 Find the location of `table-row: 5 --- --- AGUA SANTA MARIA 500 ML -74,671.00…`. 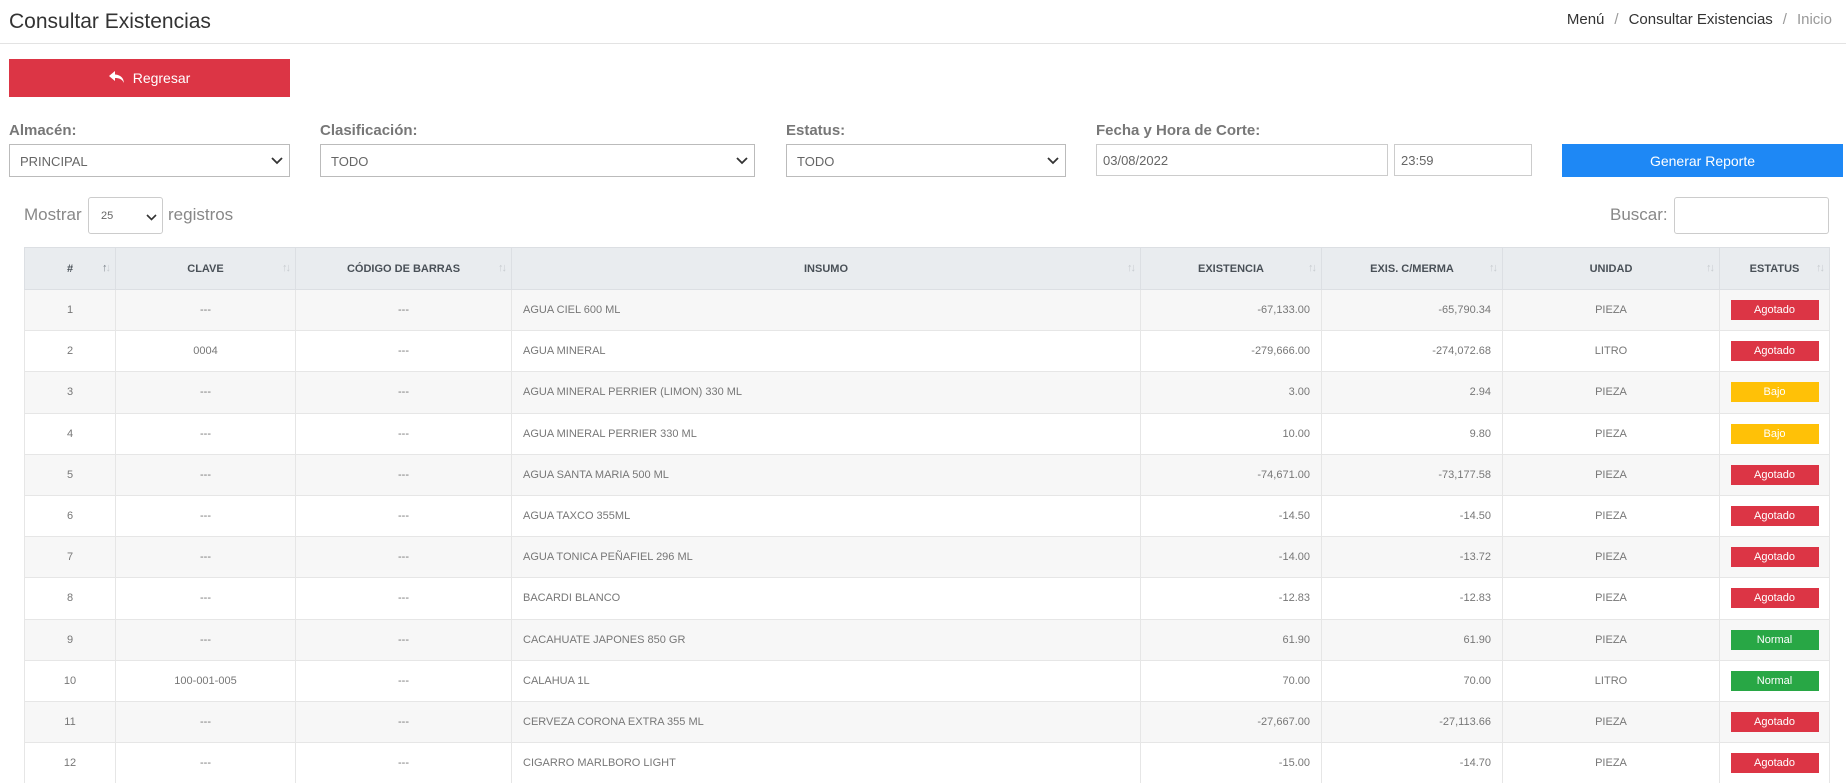

table-row: 5 --- --- AGUA SANTA MARIA 500 ML -74,671.00… is located at coordinates (927, 474).